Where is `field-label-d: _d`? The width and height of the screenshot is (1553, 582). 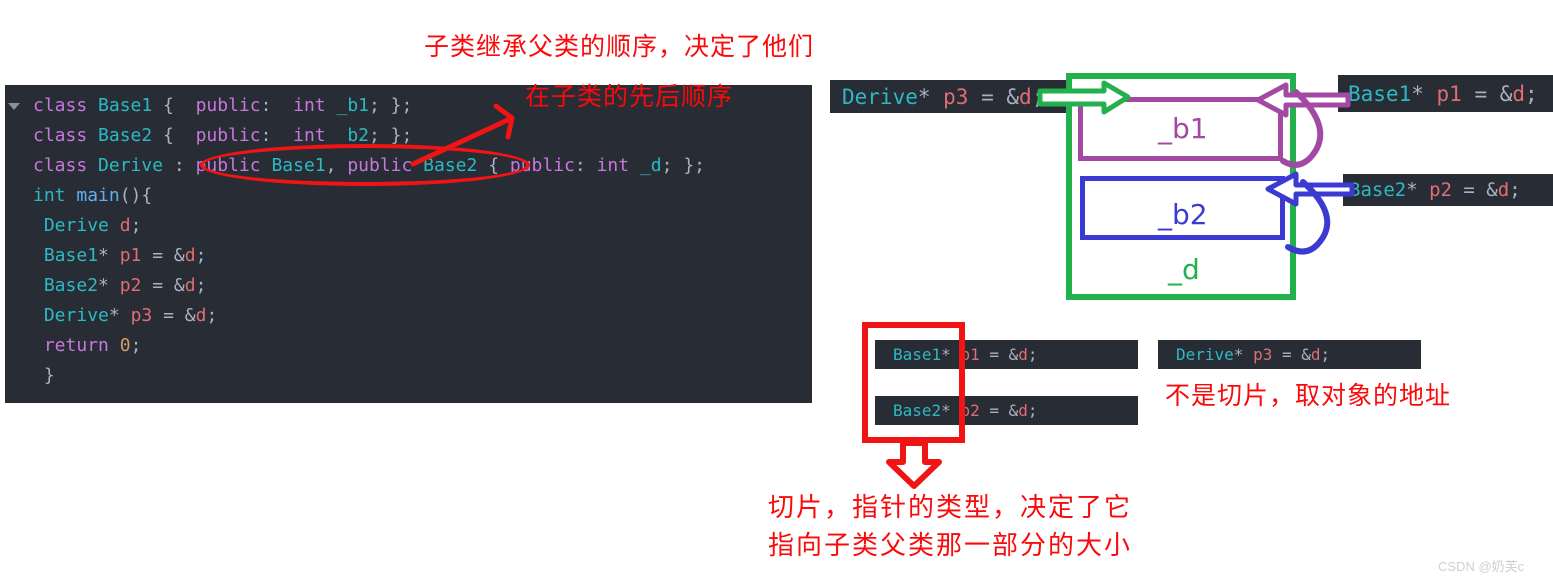 field-label-d: _d is located at coordinates (1184, 269).